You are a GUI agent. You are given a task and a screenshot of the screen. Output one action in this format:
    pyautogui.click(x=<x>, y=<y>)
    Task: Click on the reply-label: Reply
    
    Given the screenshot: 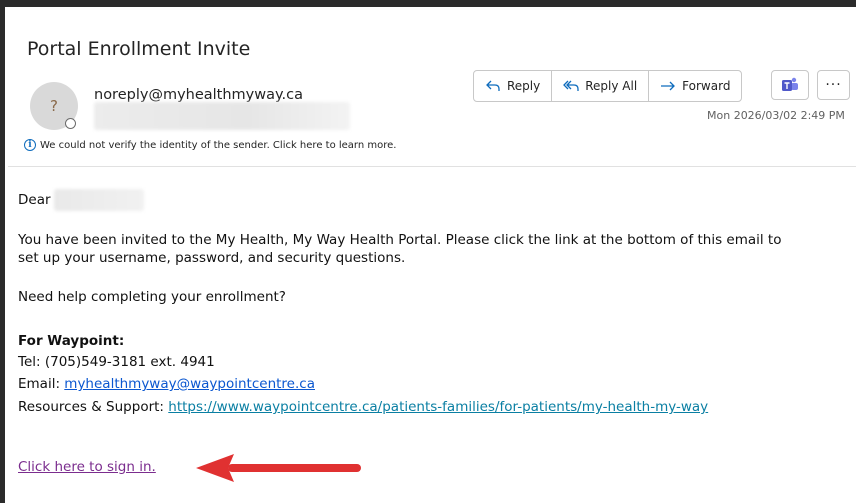 What is the action you would take?
    pyautogui.click(x=524, y=86)
    